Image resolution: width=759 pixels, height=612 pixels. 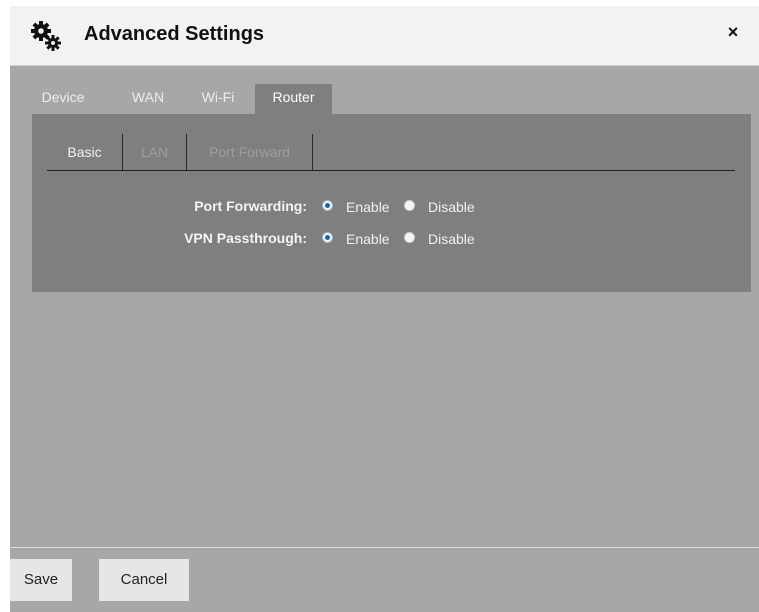 I want to click on router-subtabs: Basic LAN Port Forward, so click(x=391, y=152).